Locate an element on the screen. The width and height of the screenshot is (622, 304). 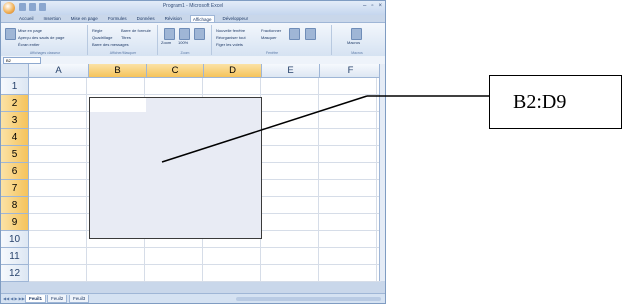
range-callout: B2:D9 is located at coordinates (555, 102).